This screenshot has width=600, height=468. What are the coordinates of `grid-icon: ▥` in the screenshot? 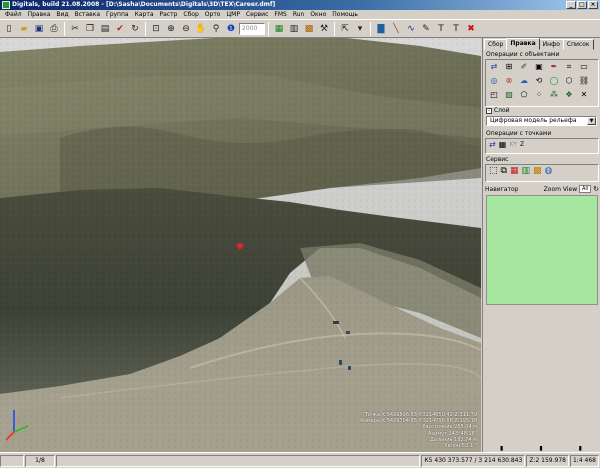 It's located at (294, 29).